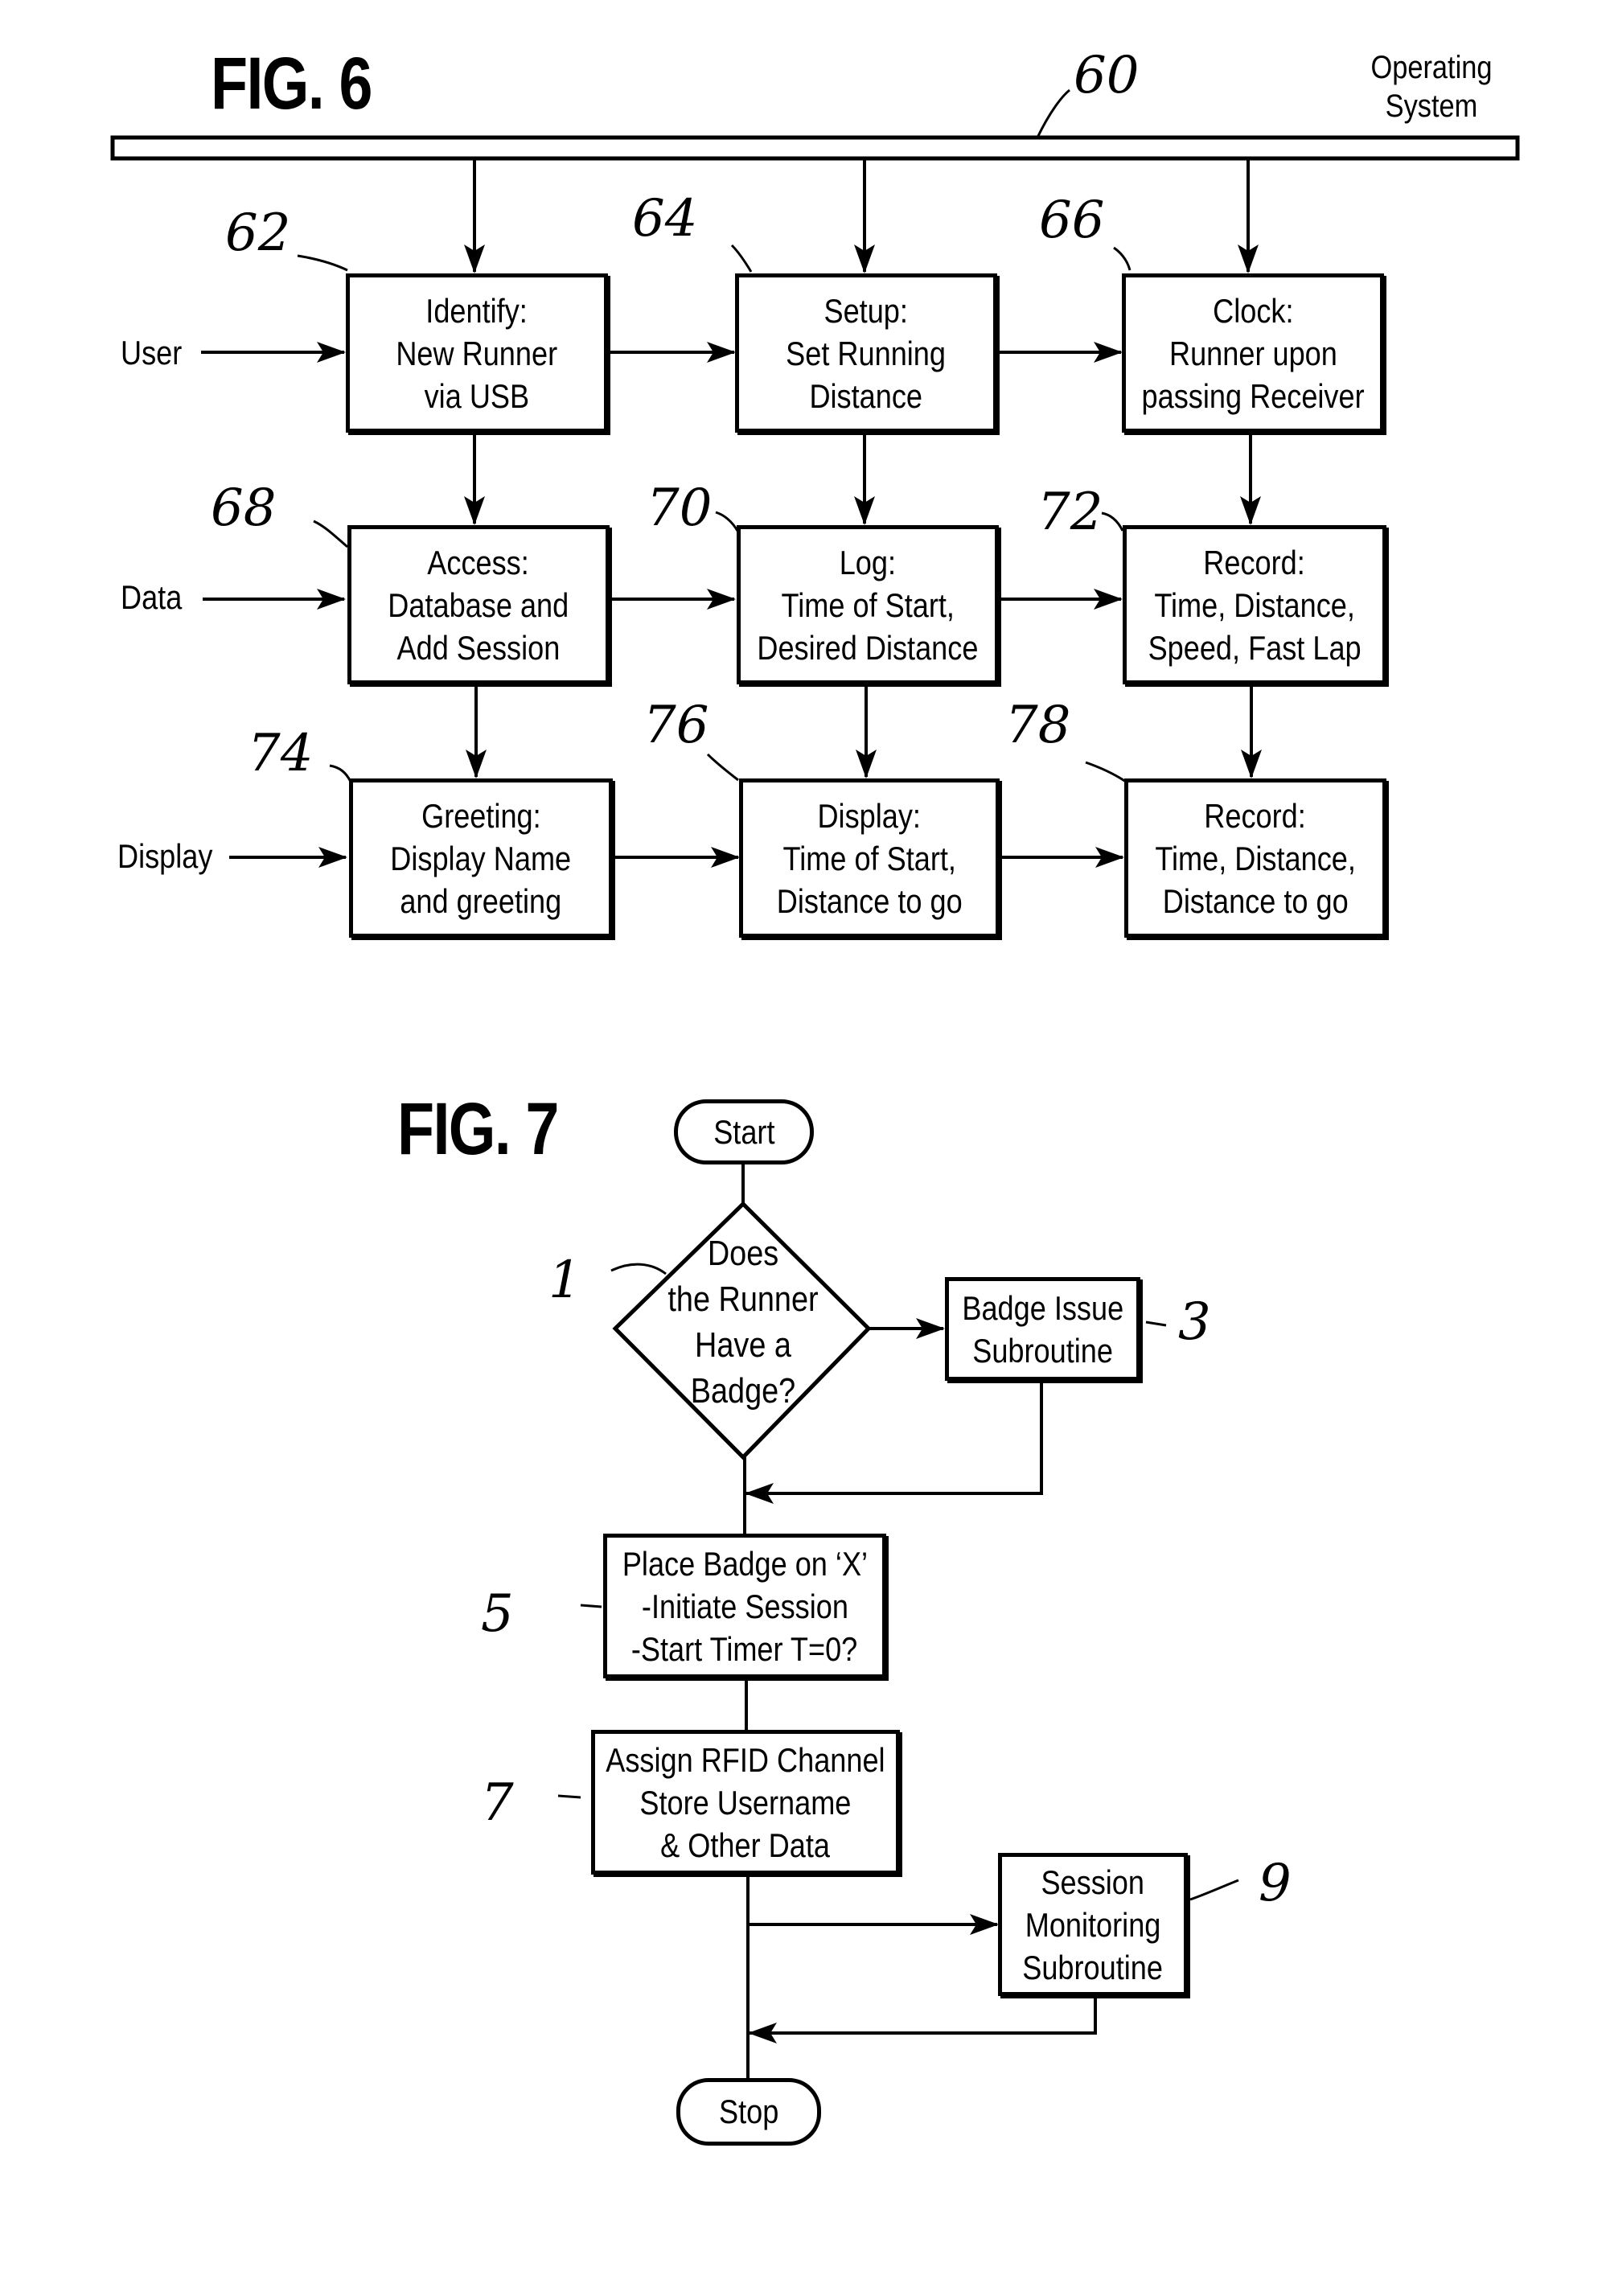 This screenshot has height=2296, width=1610. What do you see at coordinates (1431, 67) in the screenshot?
I see `os-label-line-1: Operating` at bounding box center [1431, 67].